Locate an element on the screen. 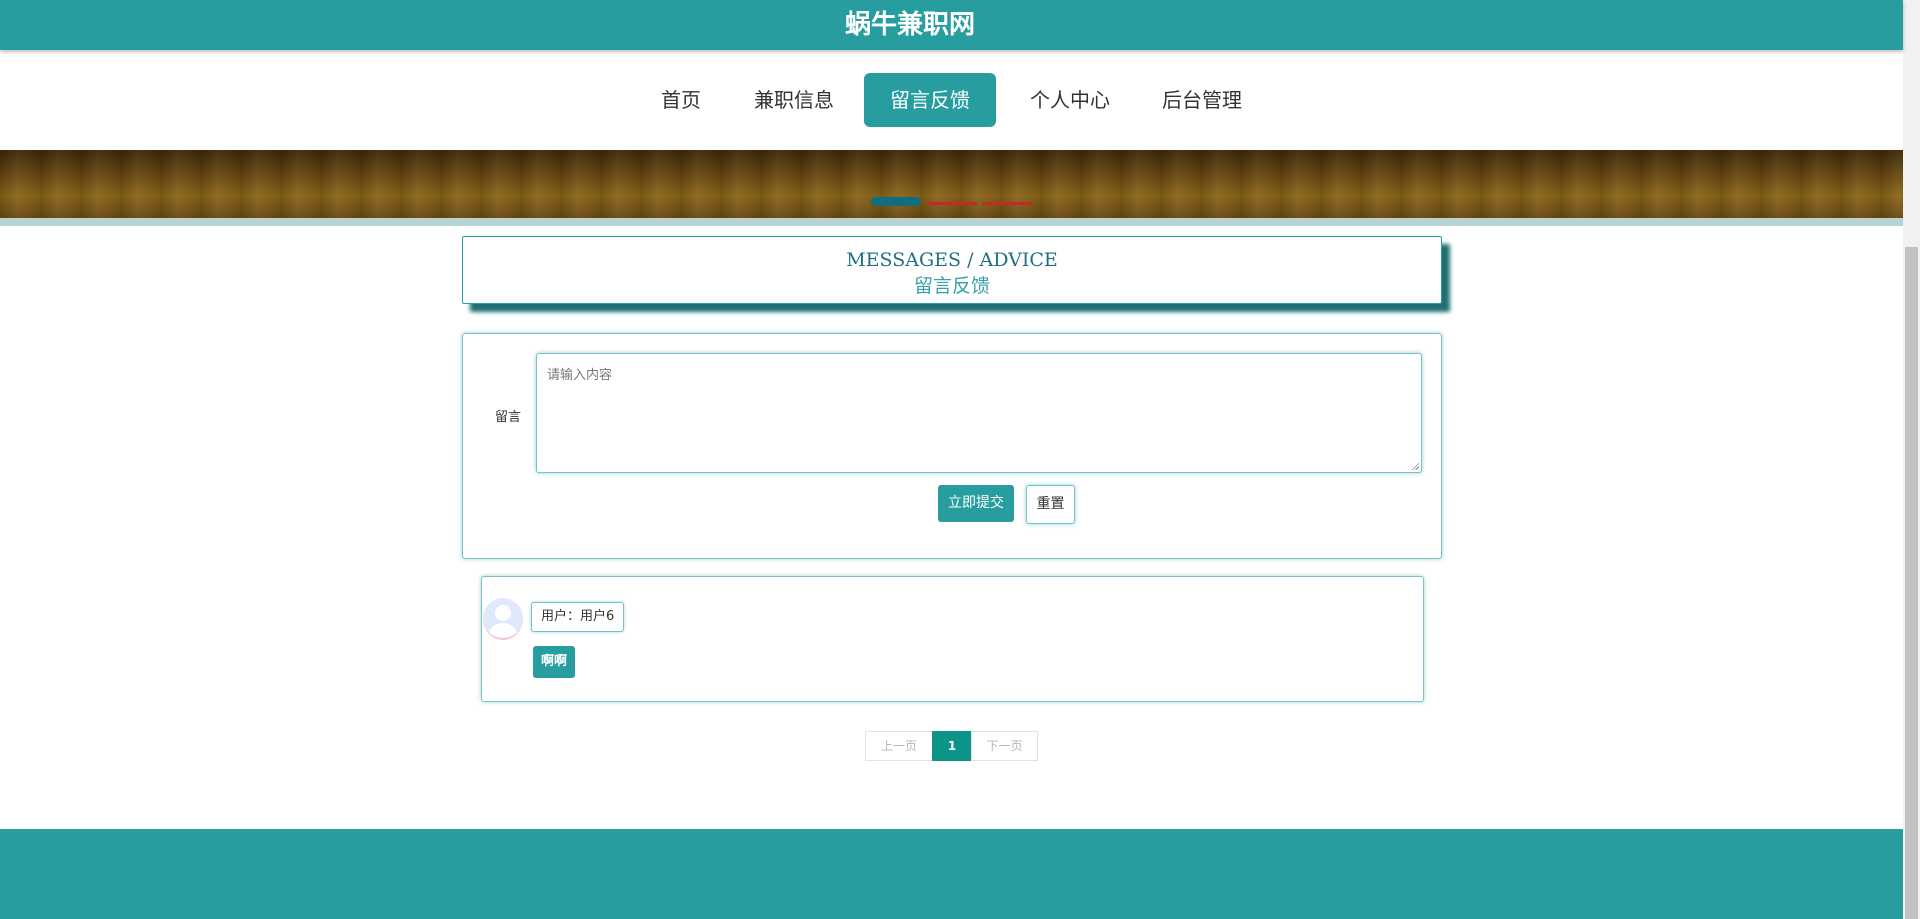 The width and height of the screenshot is (1920, 919). section-title-en: MESSAGES / ADVICE is located at coordinates (952, 260).